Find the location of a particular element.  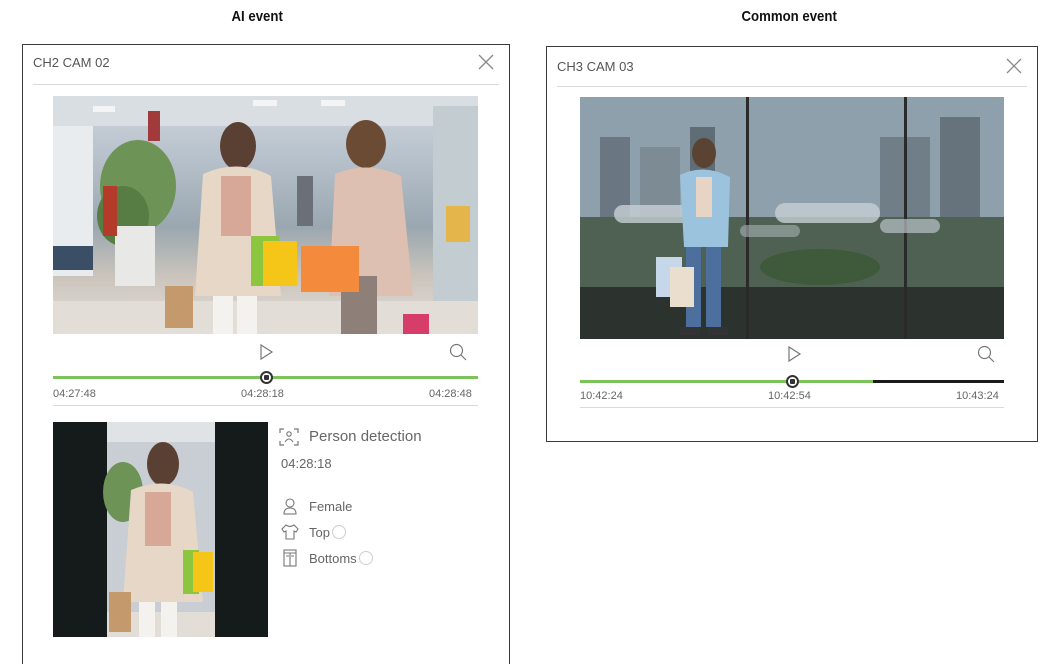

timeline-current-time: 04:28:18 is located at coordinates (262, 394).